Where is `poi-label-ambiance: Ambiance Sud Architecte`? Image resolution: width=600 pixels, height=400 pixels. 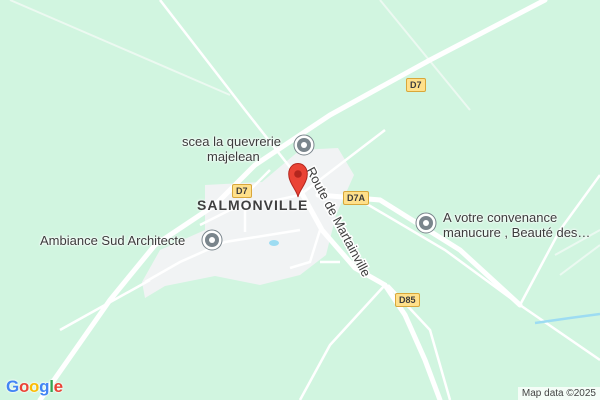 poi-label-ambiance: Ambiance Sud Architecte is located at coordinates (112, 240).